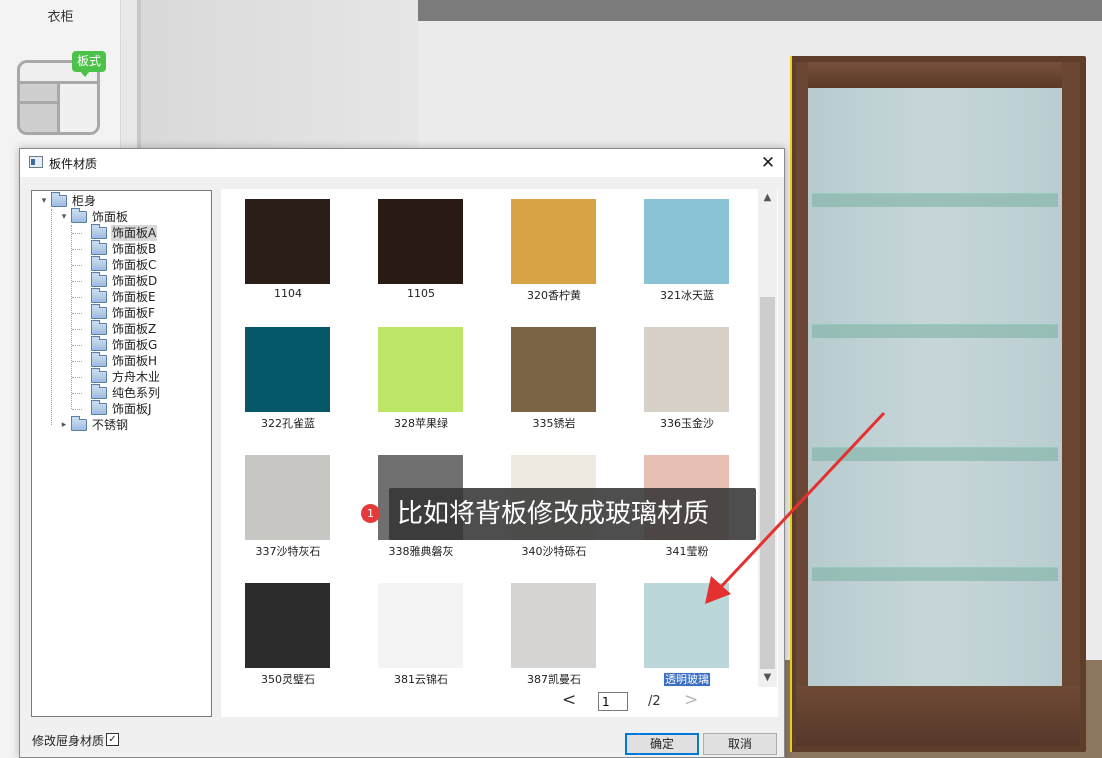 This screenshot has height=758, width=1102. Describe the element at coordinates (110, 217) in the screenshot. I see `tree-item-label: 饰面板` at that location.